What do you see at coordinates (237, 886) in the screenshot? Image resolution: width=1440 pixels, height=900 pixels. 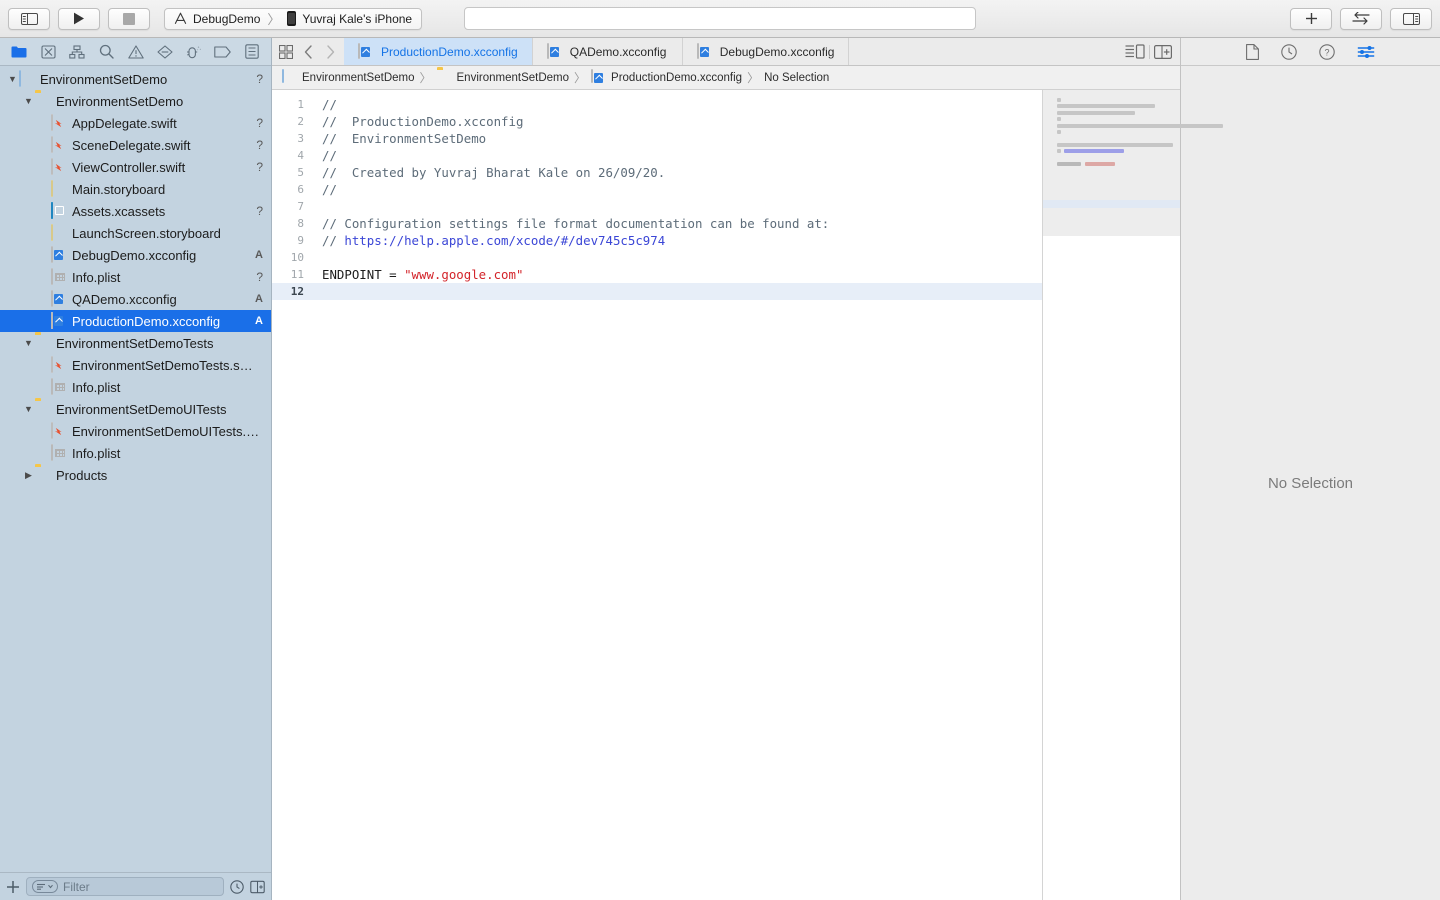 I see `recent-files-filter-icon` at bounding box center [237, 886].